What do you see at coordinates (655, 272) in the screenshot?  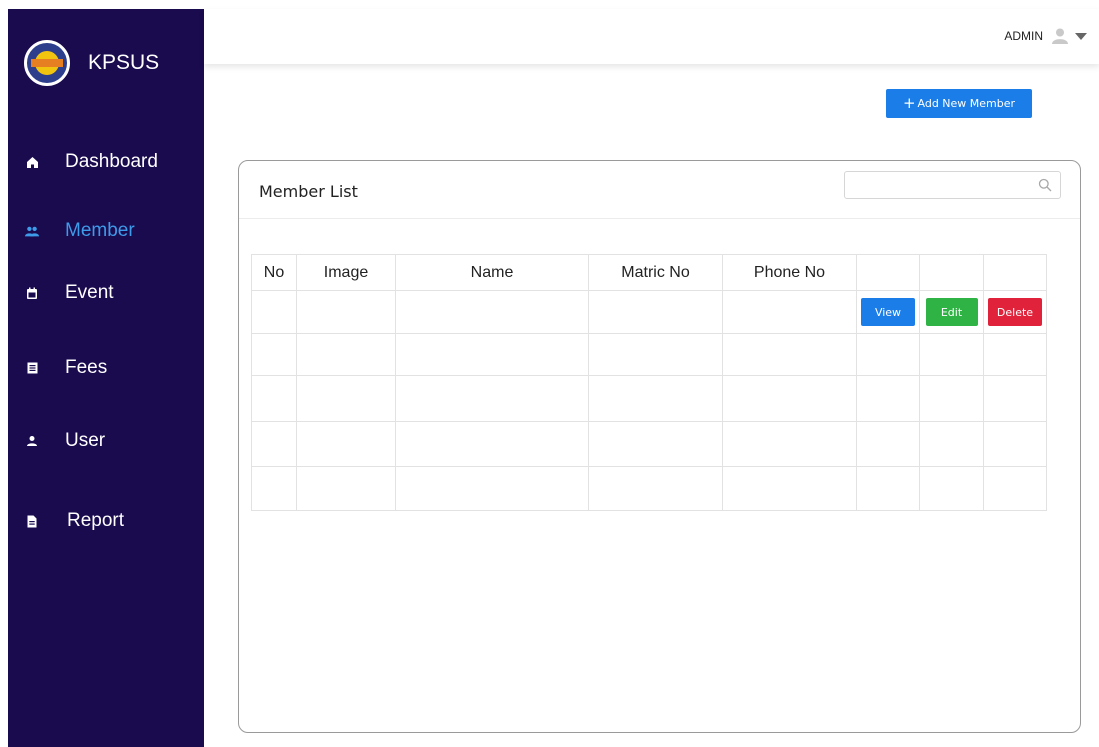 I see `column-header-matric-no: Matric No` at bounding box center [655, 272].